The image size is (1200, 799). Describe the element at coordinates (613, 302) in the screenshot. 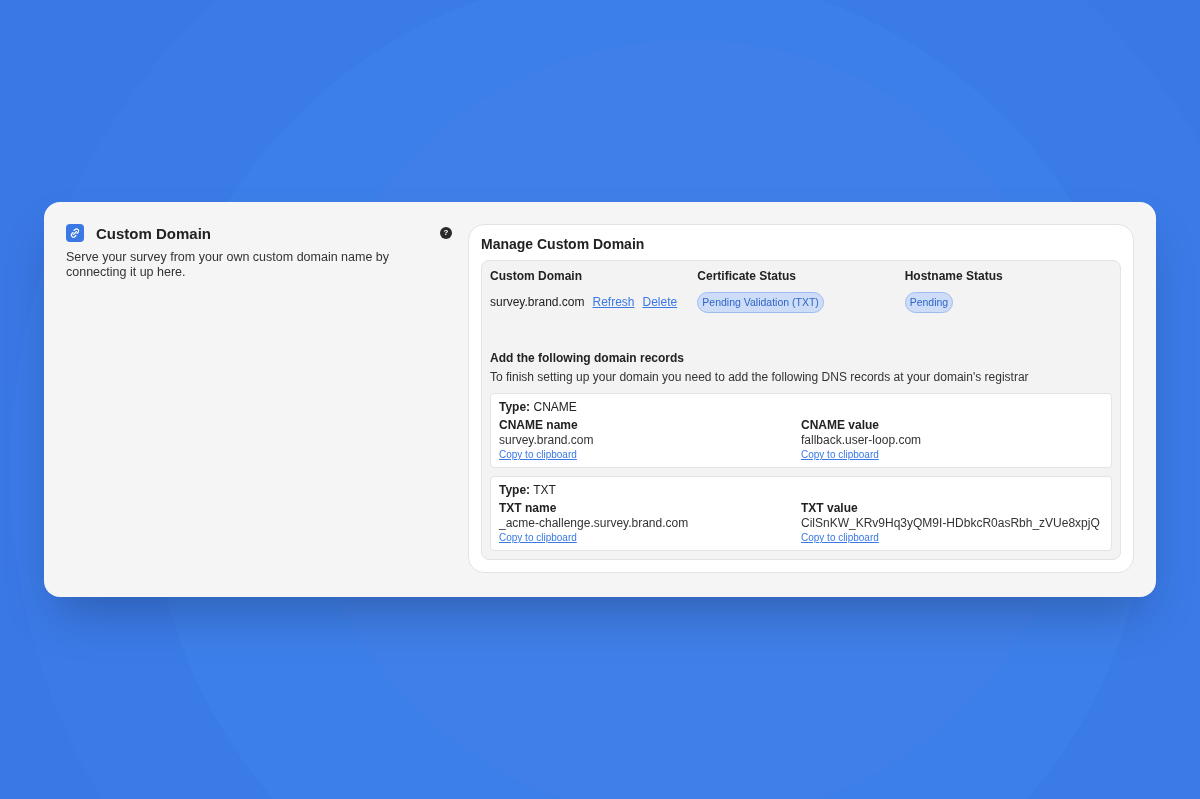

I see `refresh-link: Refresh` at that location.